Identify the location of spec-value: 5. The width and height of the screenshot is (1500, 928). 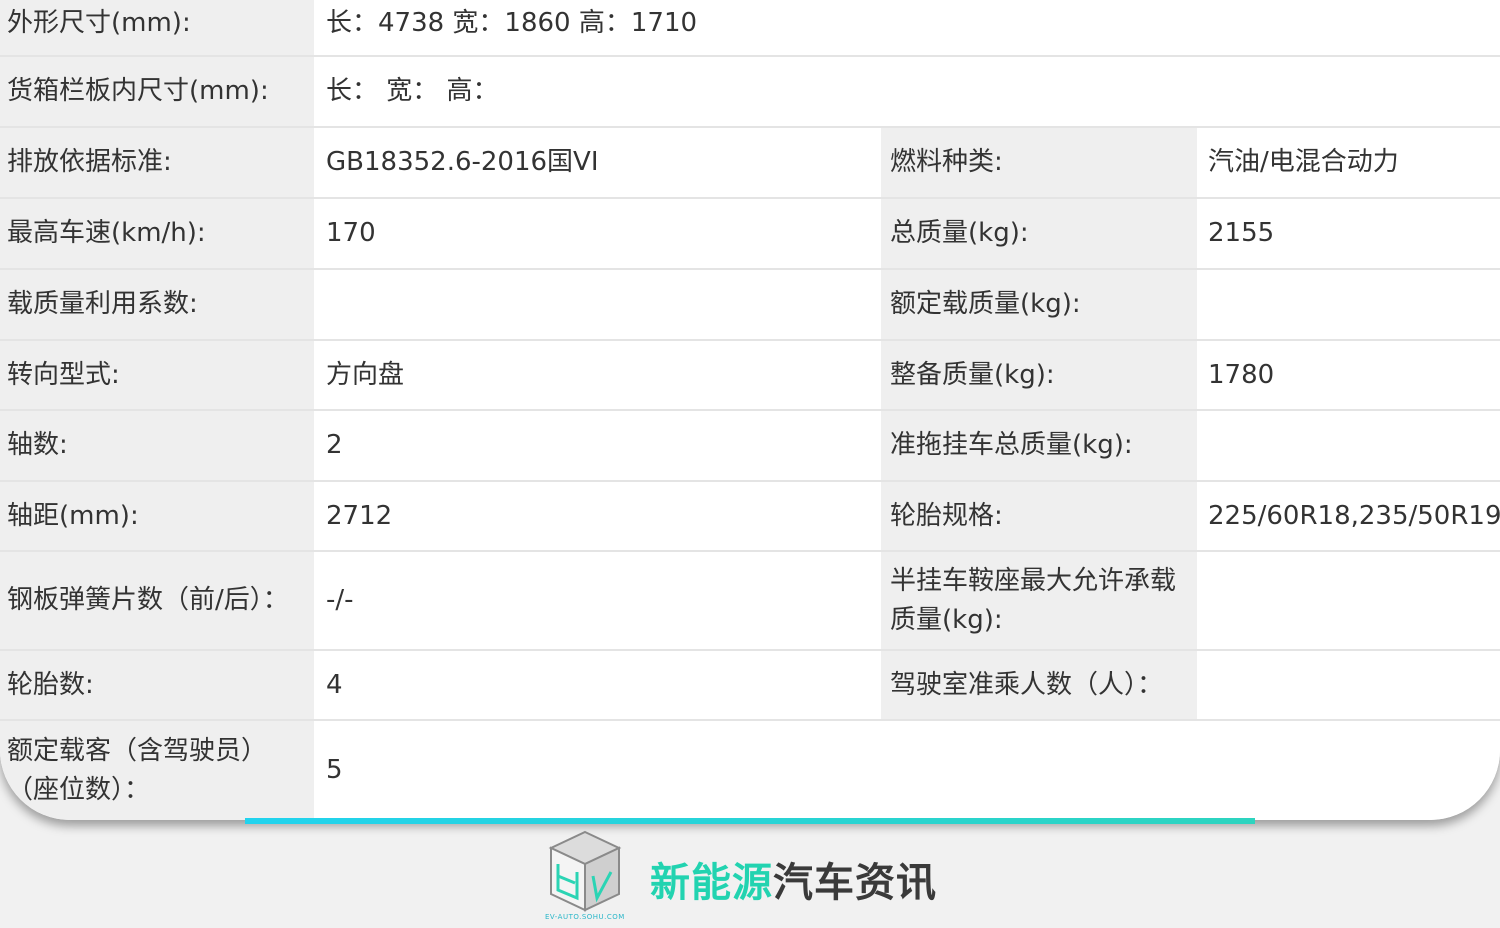
(908, 770).